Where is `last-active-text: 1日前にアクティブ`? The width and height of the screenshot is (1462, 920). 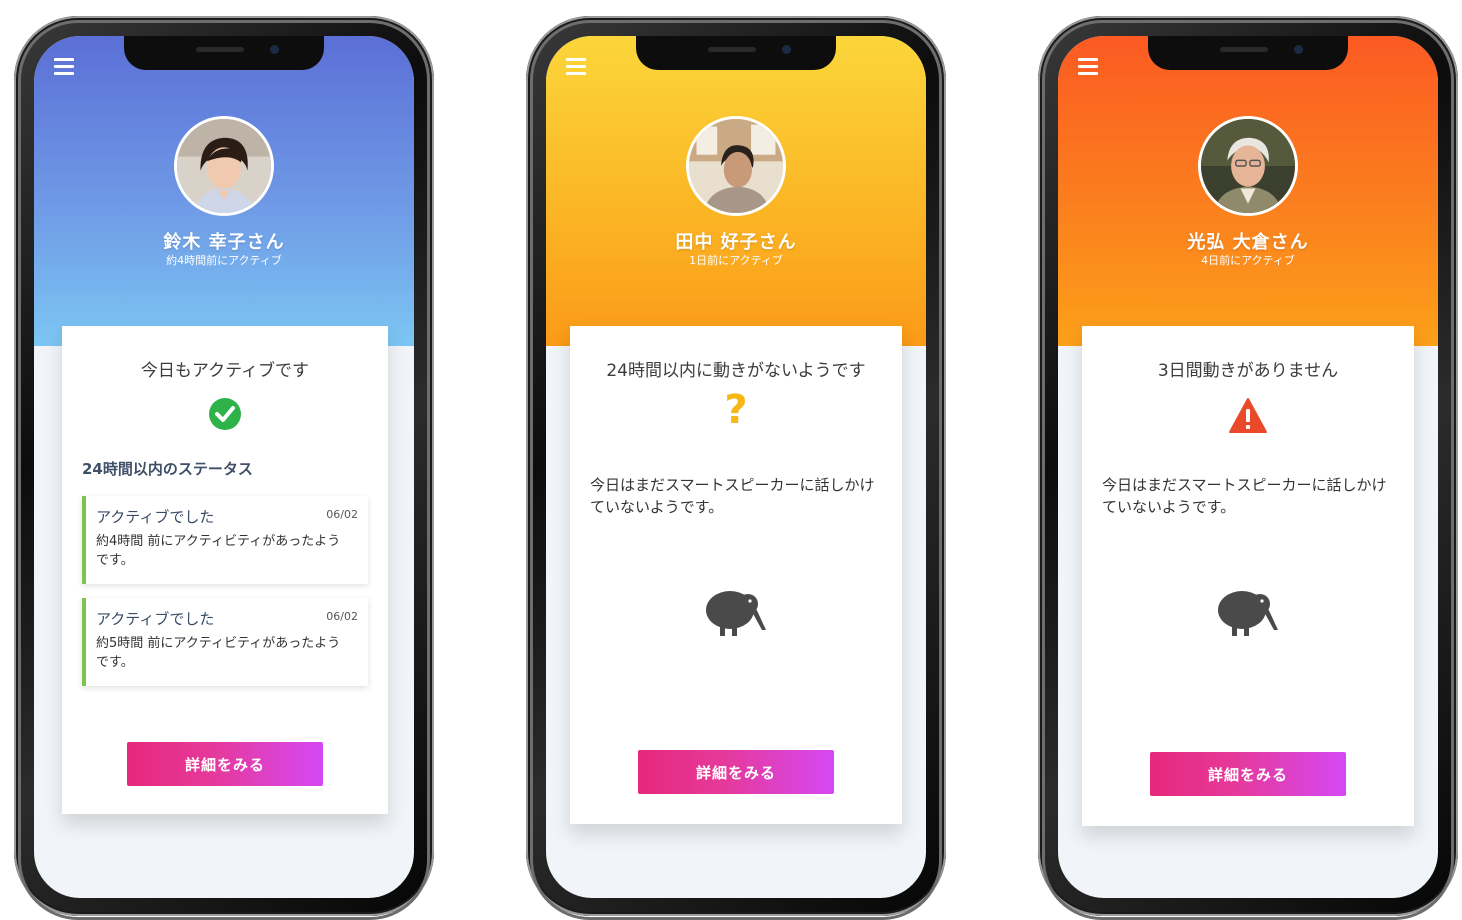 last-active-text: 1日前にアクティブ is located at coordinates (736, 260).